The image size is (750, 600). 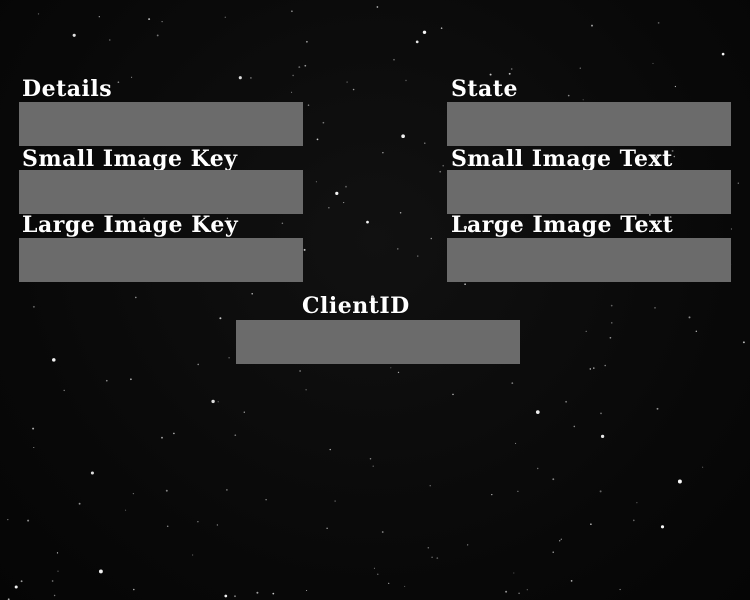 I want to click on small-image-text-input, so click(x=589, y=192).